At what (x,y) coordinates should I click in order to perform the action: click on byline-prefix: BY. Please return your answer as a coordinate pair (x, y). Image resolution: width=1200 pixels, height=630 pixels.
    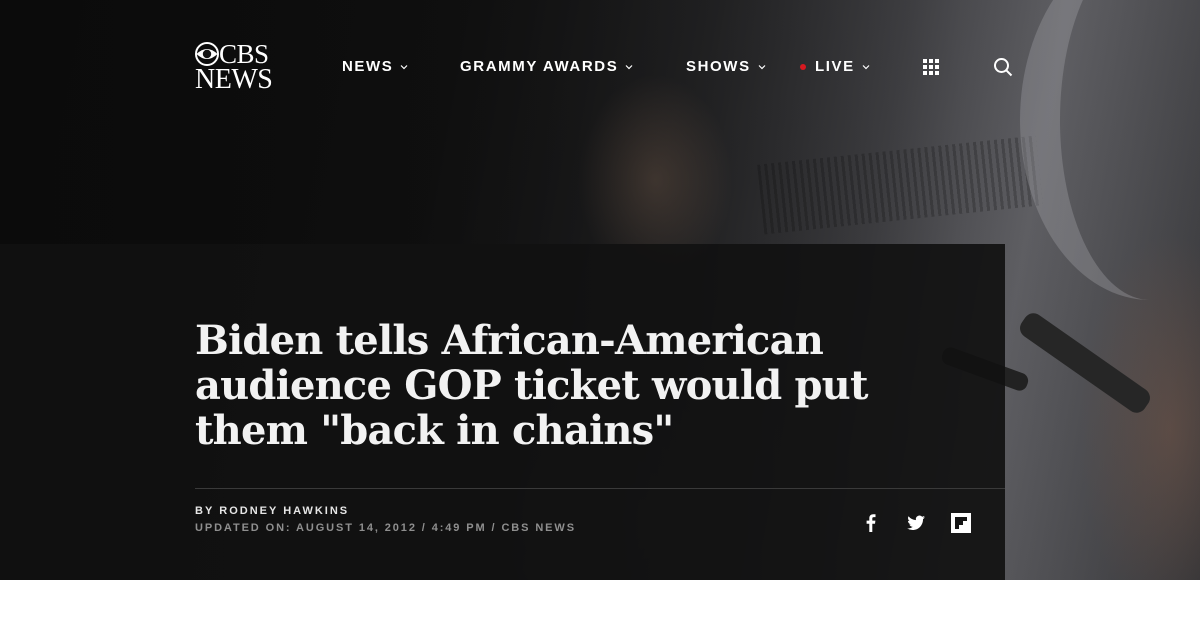
    Looking at the image, I should click on (205, 511).